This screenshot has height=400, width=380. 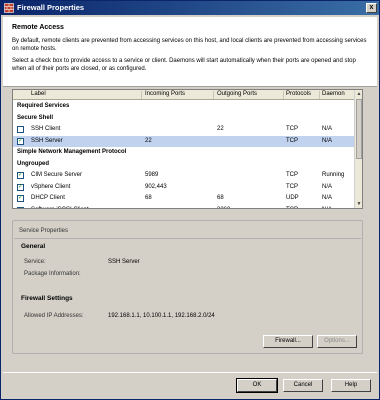 I want to click on service-label-cell: SSH Server, so click(x=47, y=140).